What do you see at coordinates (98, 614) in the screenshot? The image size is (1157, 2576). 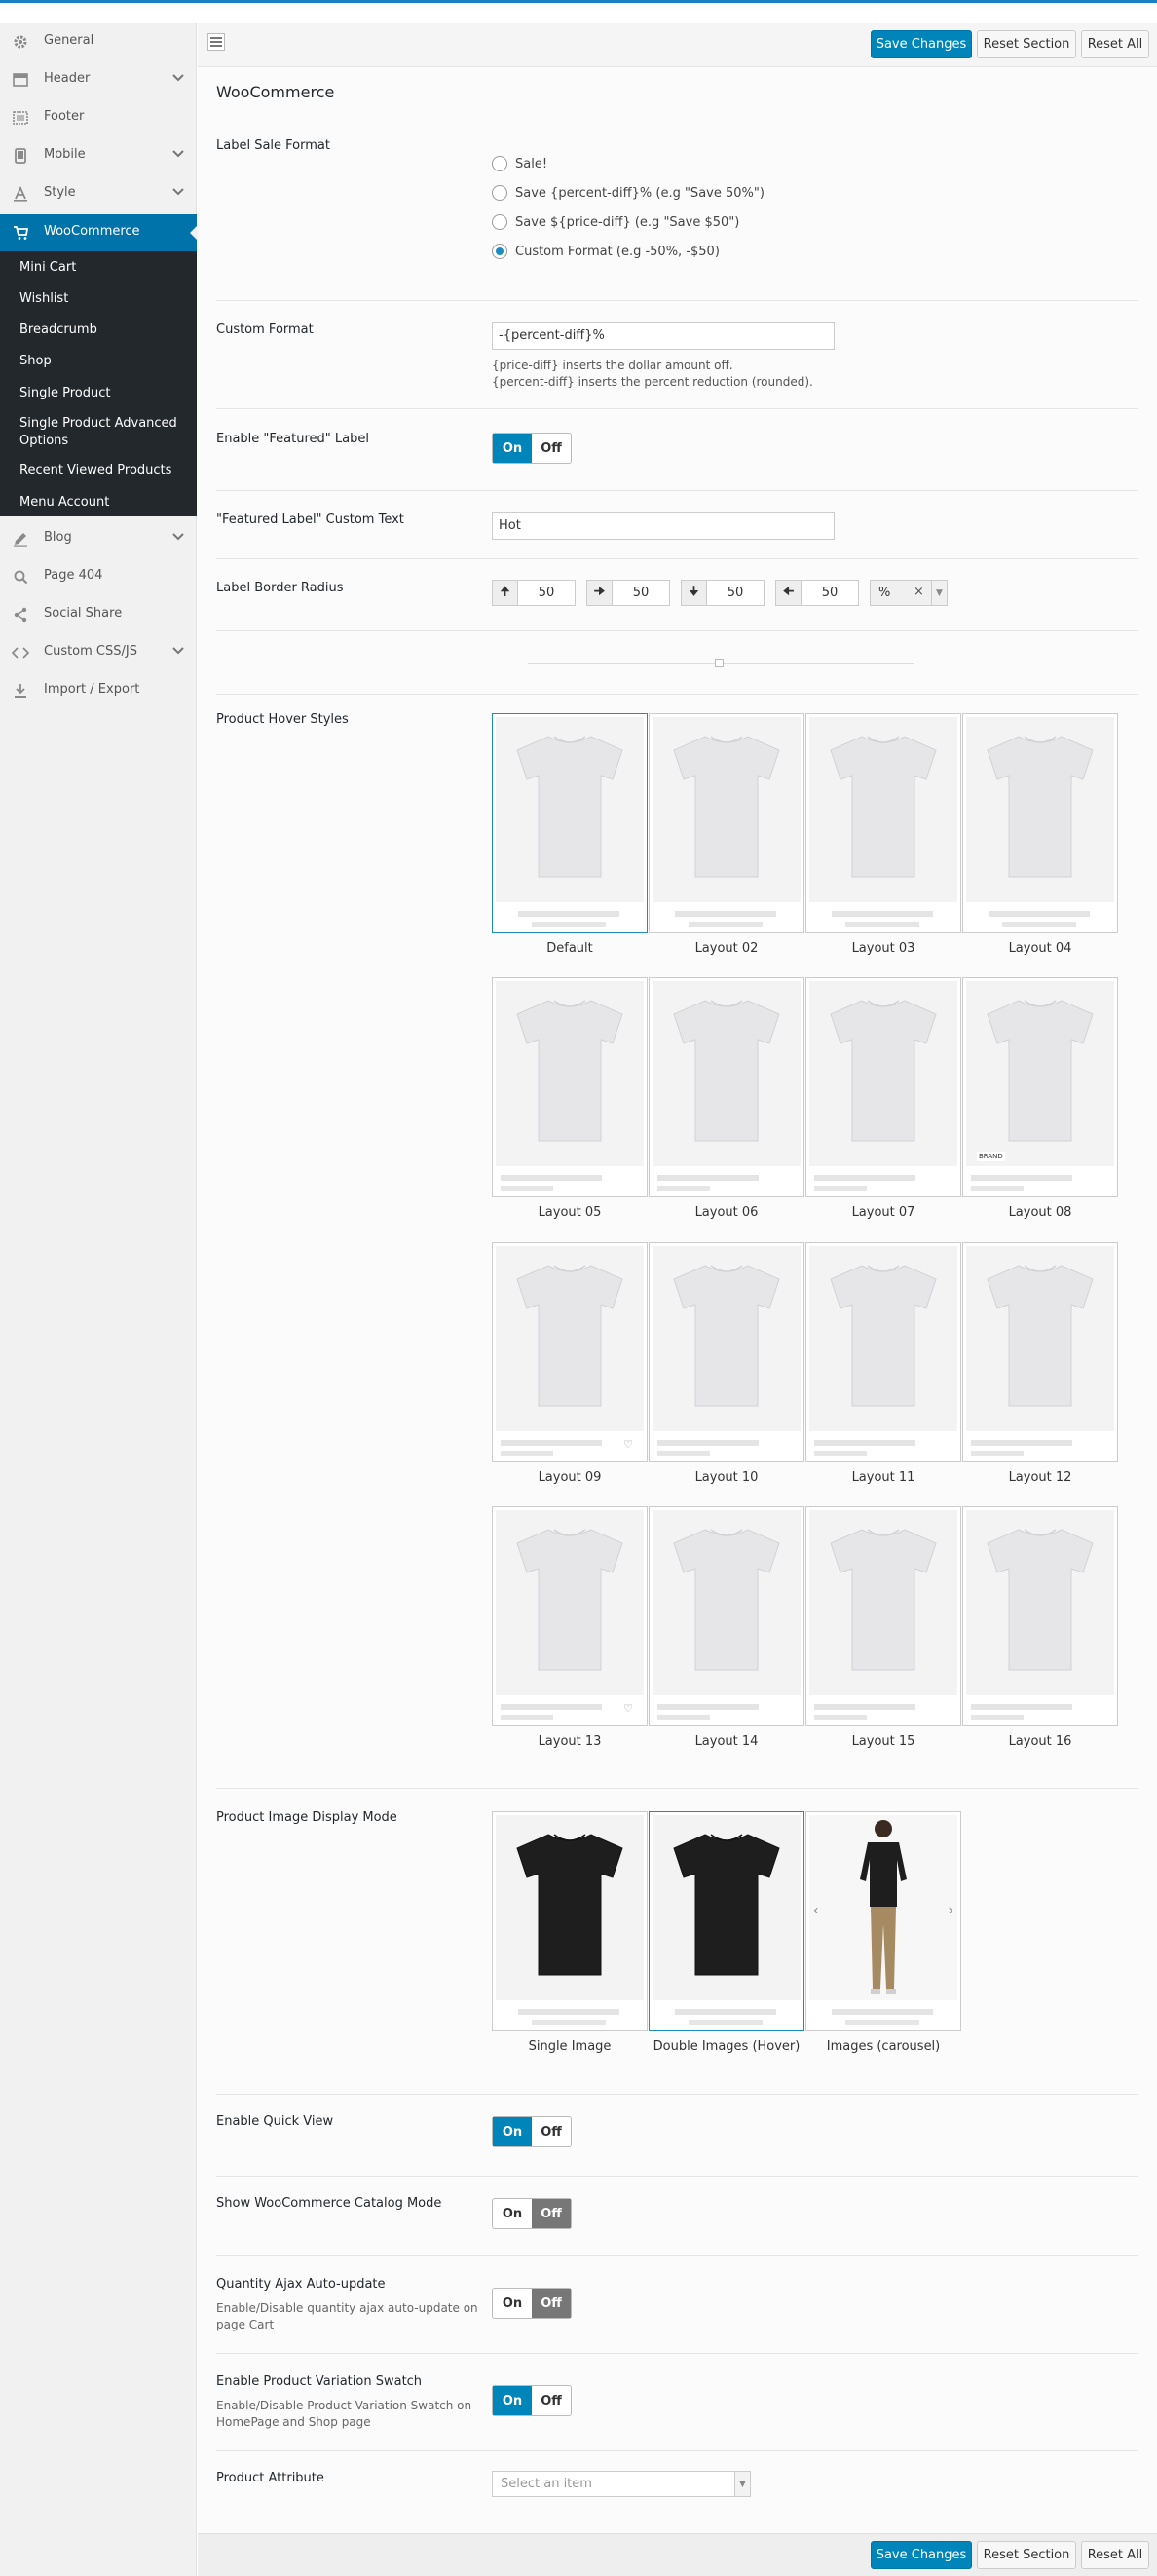 I see `sidebar-item-social-share: Social Share` at bounding box center [98, 614].